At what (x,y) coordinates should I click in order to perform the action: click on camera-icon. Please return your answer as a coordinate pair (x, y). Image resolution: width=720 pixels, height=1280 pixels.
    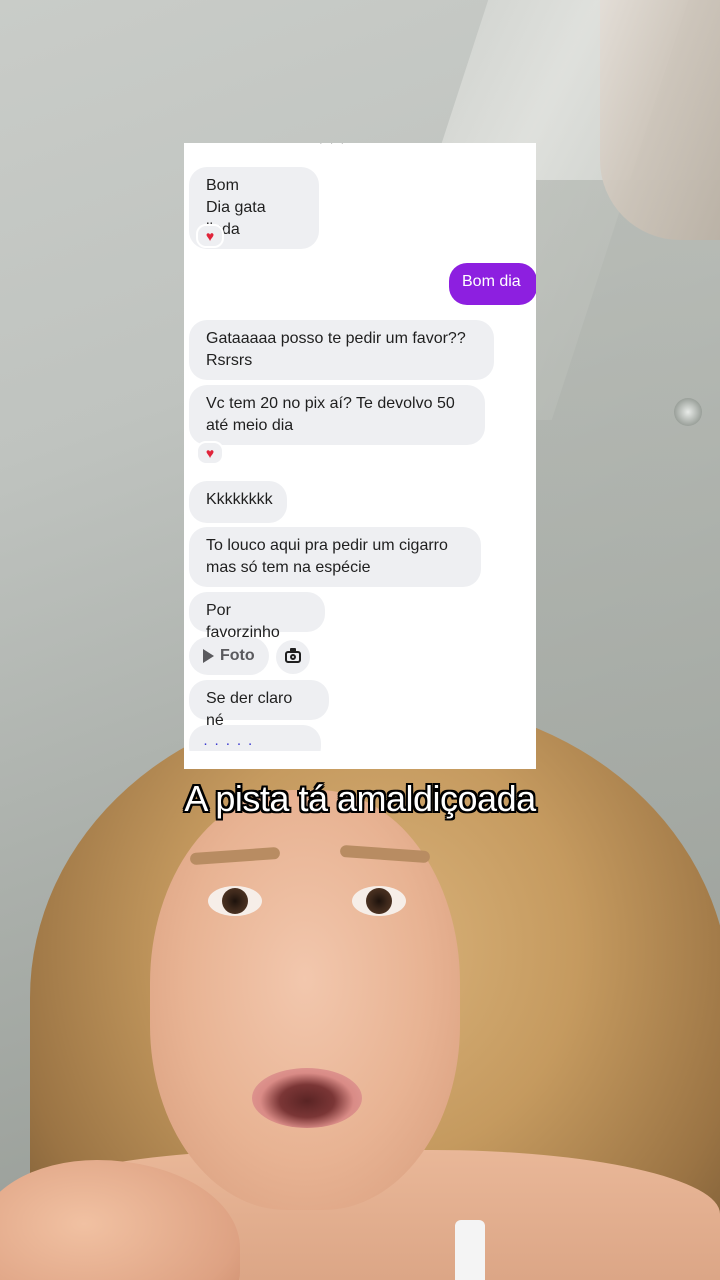
    Looking at the image, I should click on (293, 655).